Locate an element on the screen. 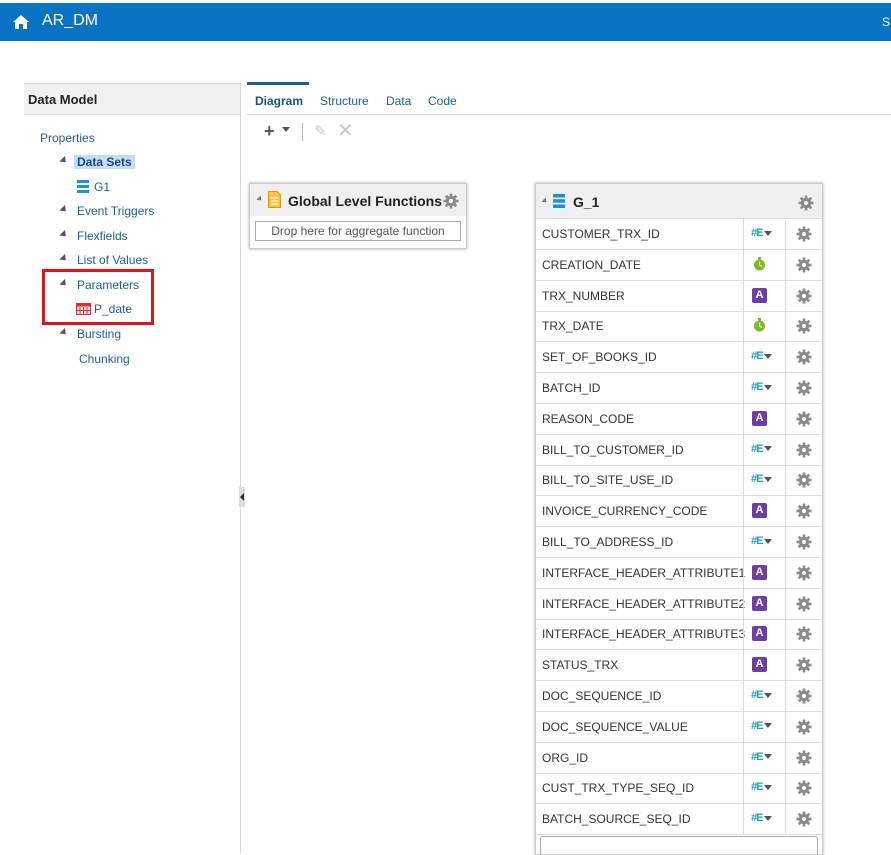 The image size is (891, 855). table-row: BATCH_SOURCE_SEQ_ID #E is located at coordinates (679, 820).